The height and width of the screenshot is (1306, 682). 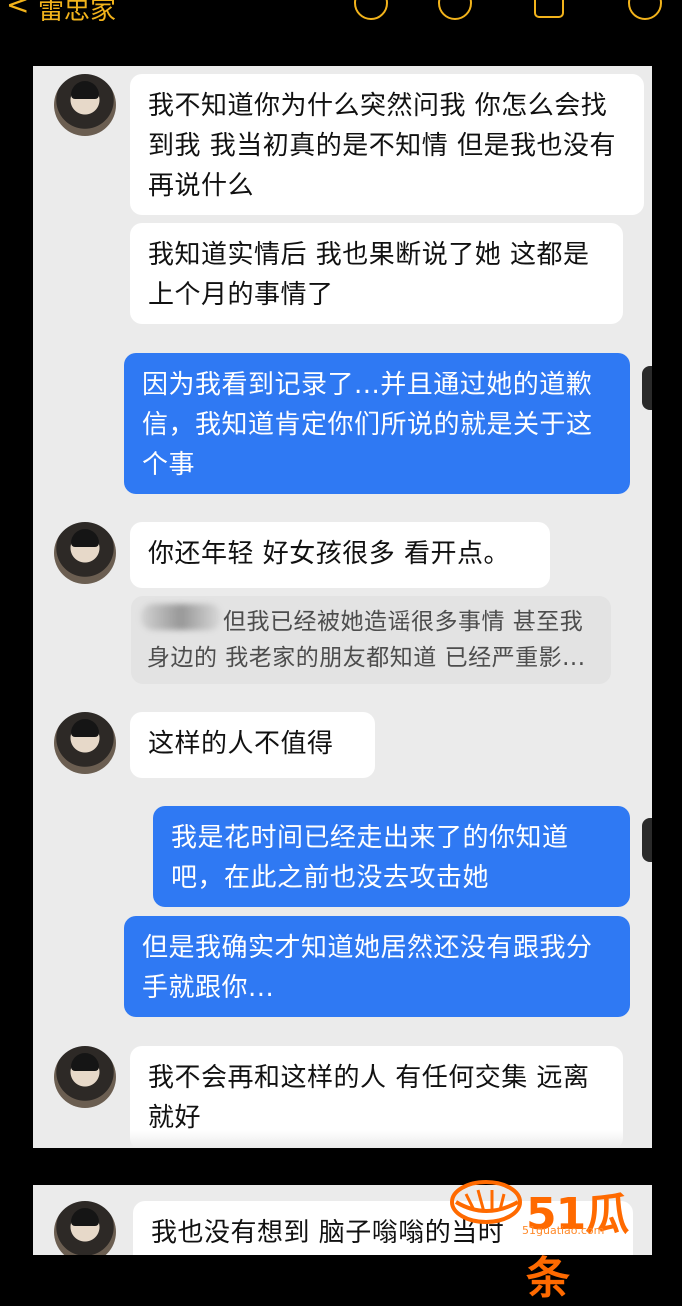 What do you see at coordinates (241, 744) in the screenshot?
I see `message-text: 这样的人不值得` at bounding box center [241, 744].